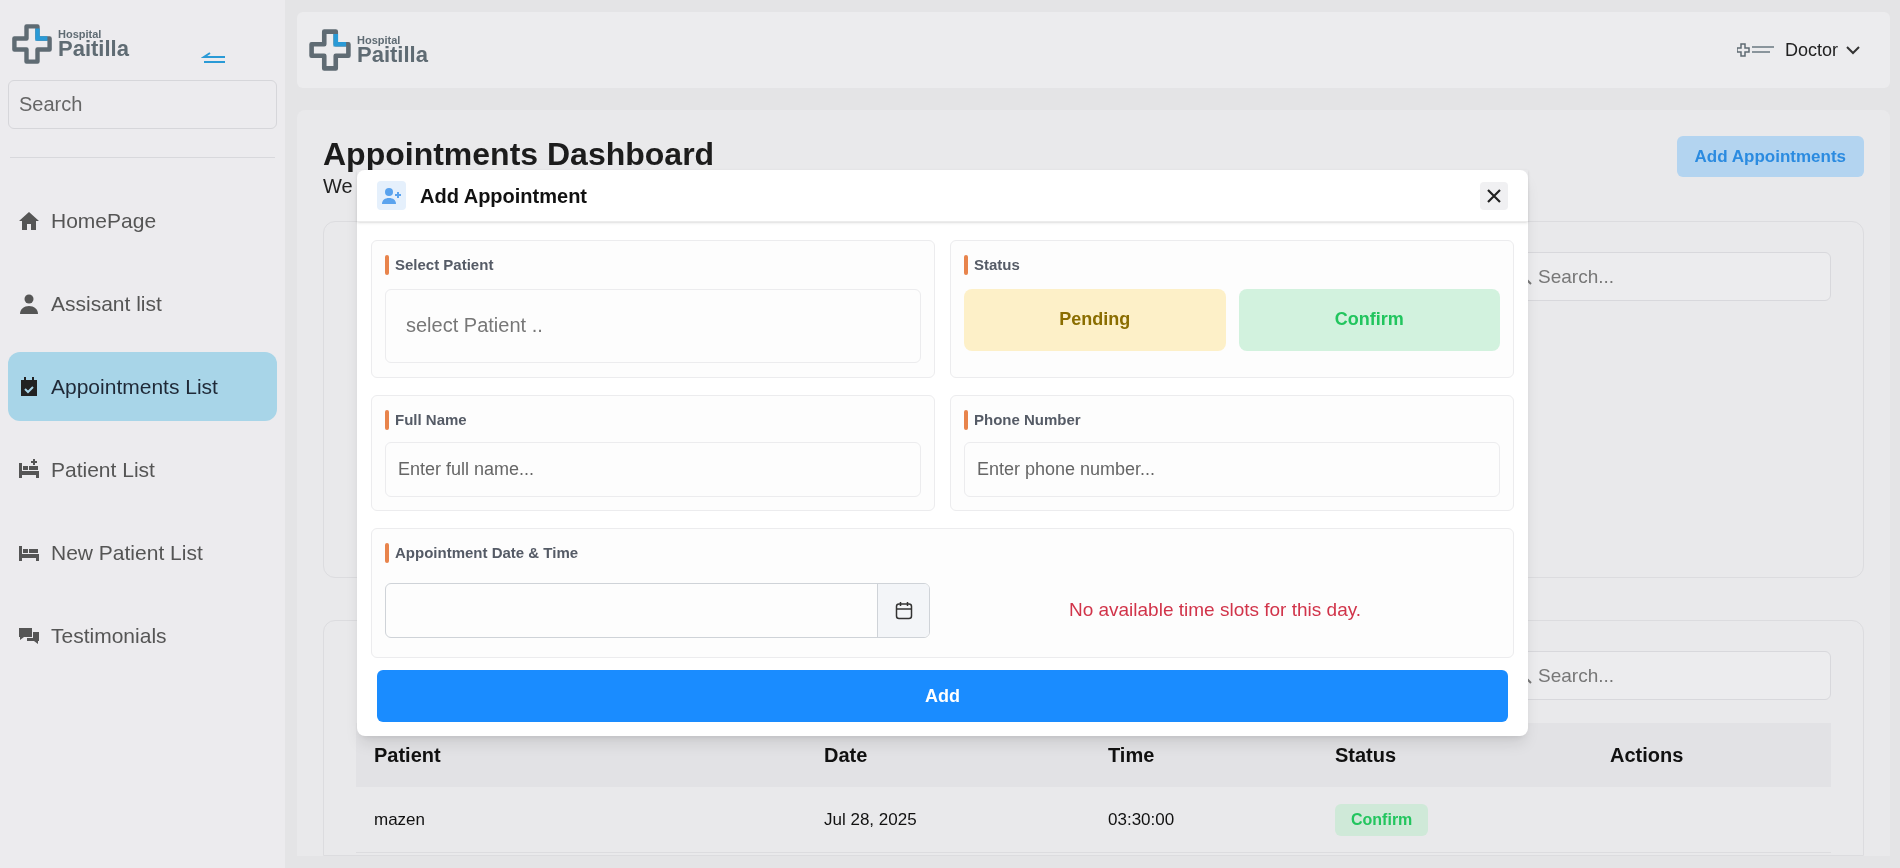 The height and width of the screenshot is (868, 1900). Describe the element at coordinates (338, 186) in the screenshot. I see `page-subtitle: We` at that location.